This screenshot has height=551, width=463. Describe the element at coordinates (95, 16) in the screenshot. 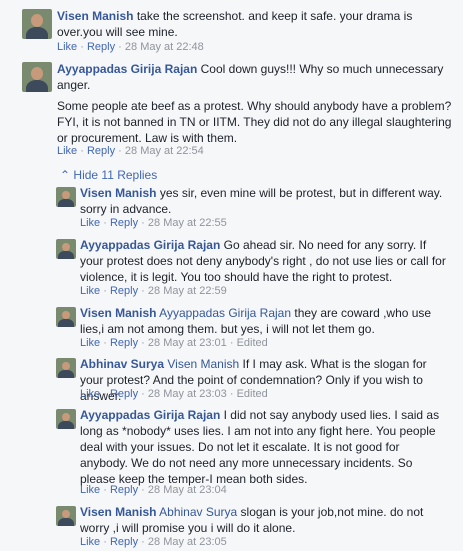

I see `comment-author: Visen Manish` at that location.